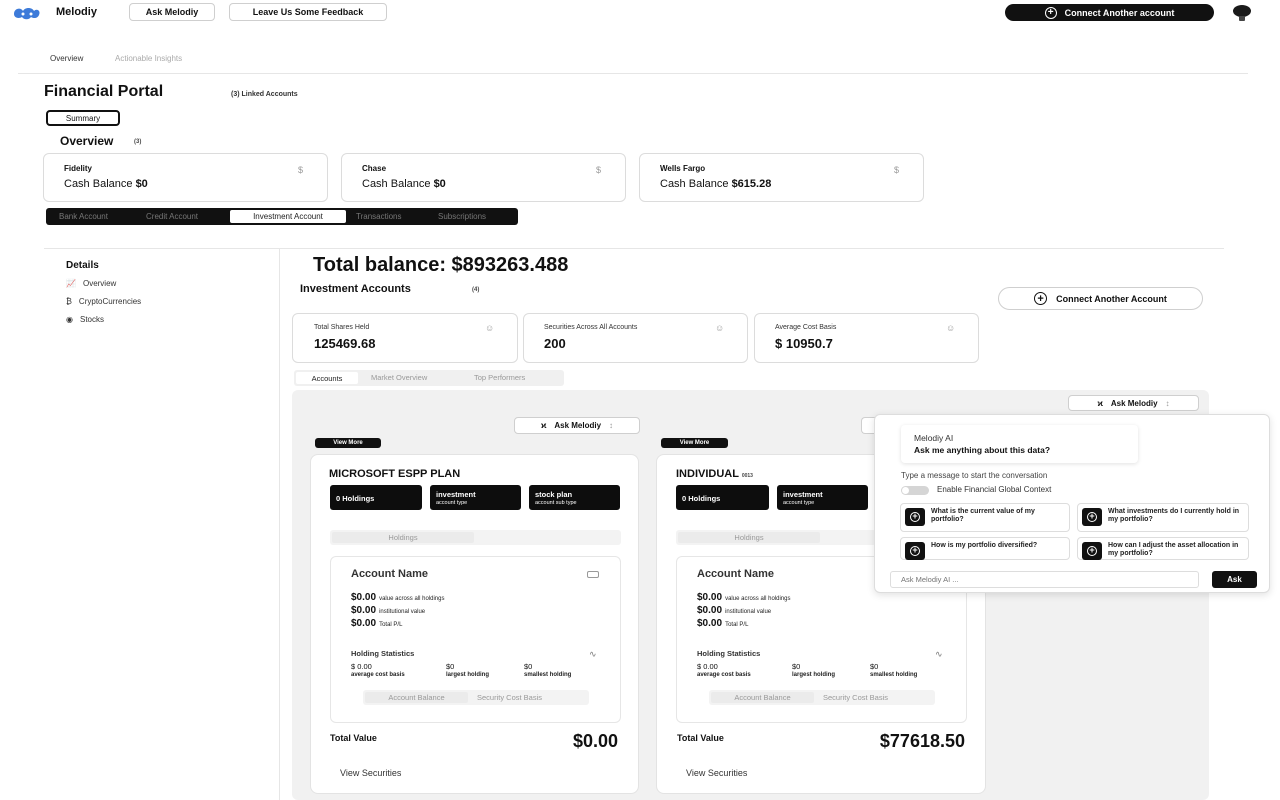 The height and width of the screenshot is (800, 1280). What do you see at coordinates (591, 327) in the screenshot?
I see `stat-label: Securities Across All Accounts` at bounding box center [591, 327].